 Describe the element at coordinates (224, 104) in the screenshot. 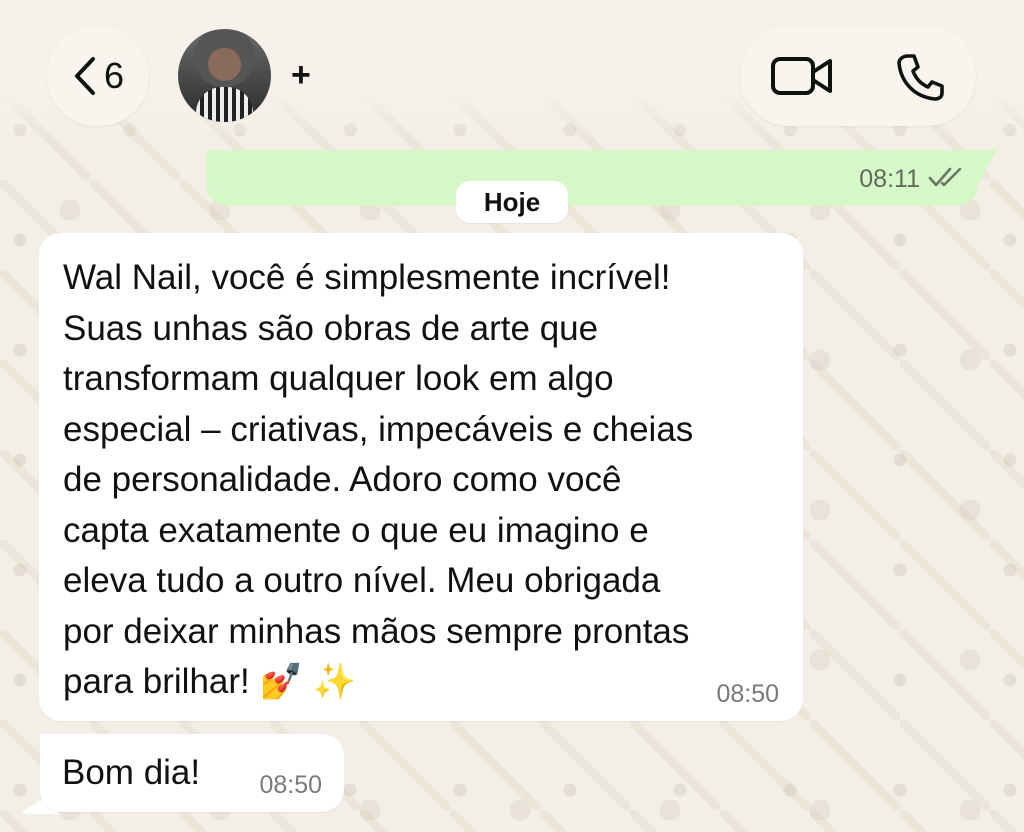

I see `avatar-photo-detail` at that location.